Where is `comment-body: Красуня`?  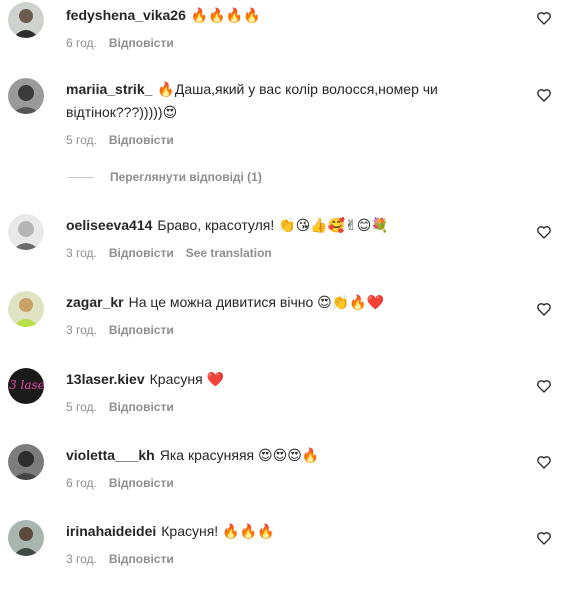 comment-body: Красуня is located at coordinates (176, 379).